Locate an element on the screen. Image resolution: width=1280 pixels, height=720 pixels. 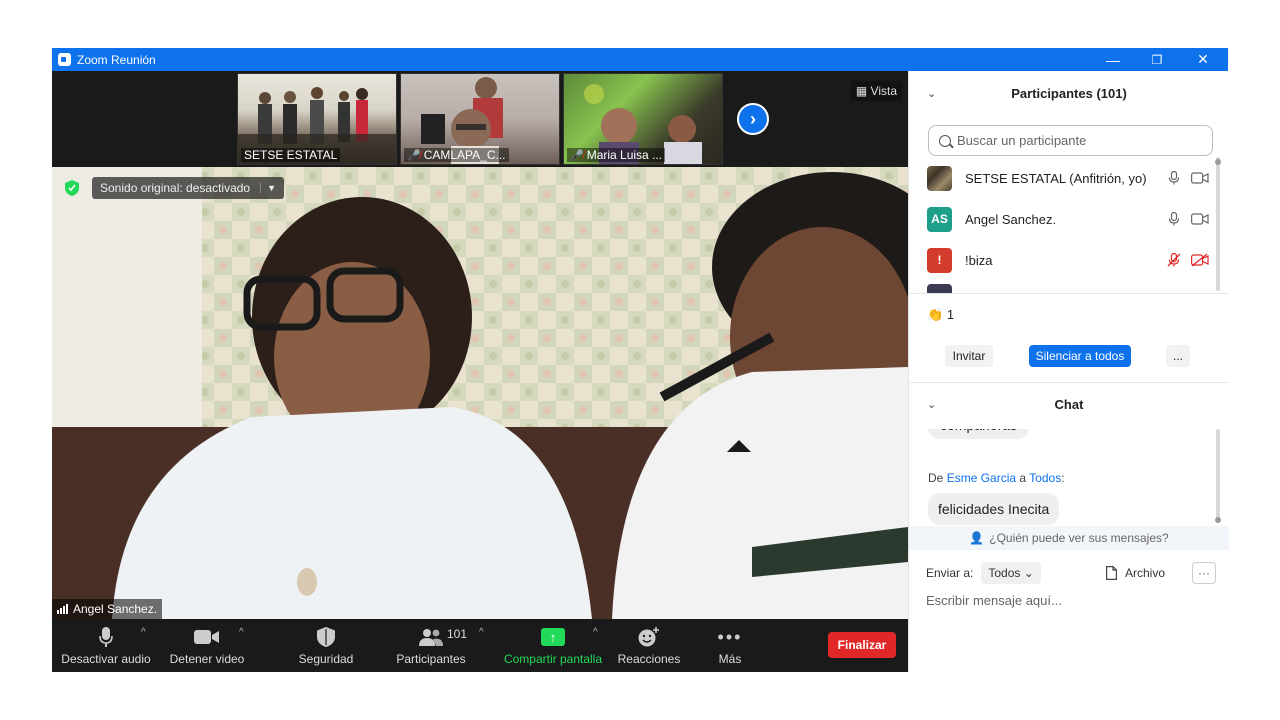
close-button: ✕ is located at coordinates (1203, 59).